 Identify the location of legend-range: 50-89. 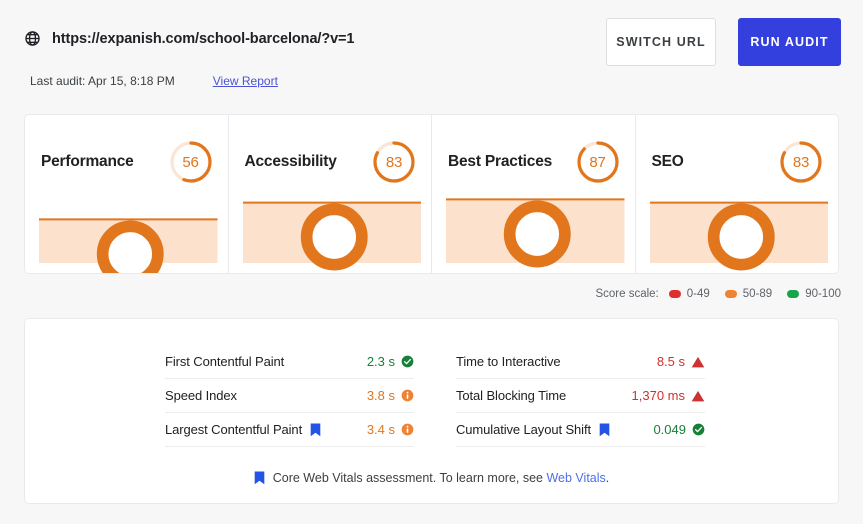
(757, 294).